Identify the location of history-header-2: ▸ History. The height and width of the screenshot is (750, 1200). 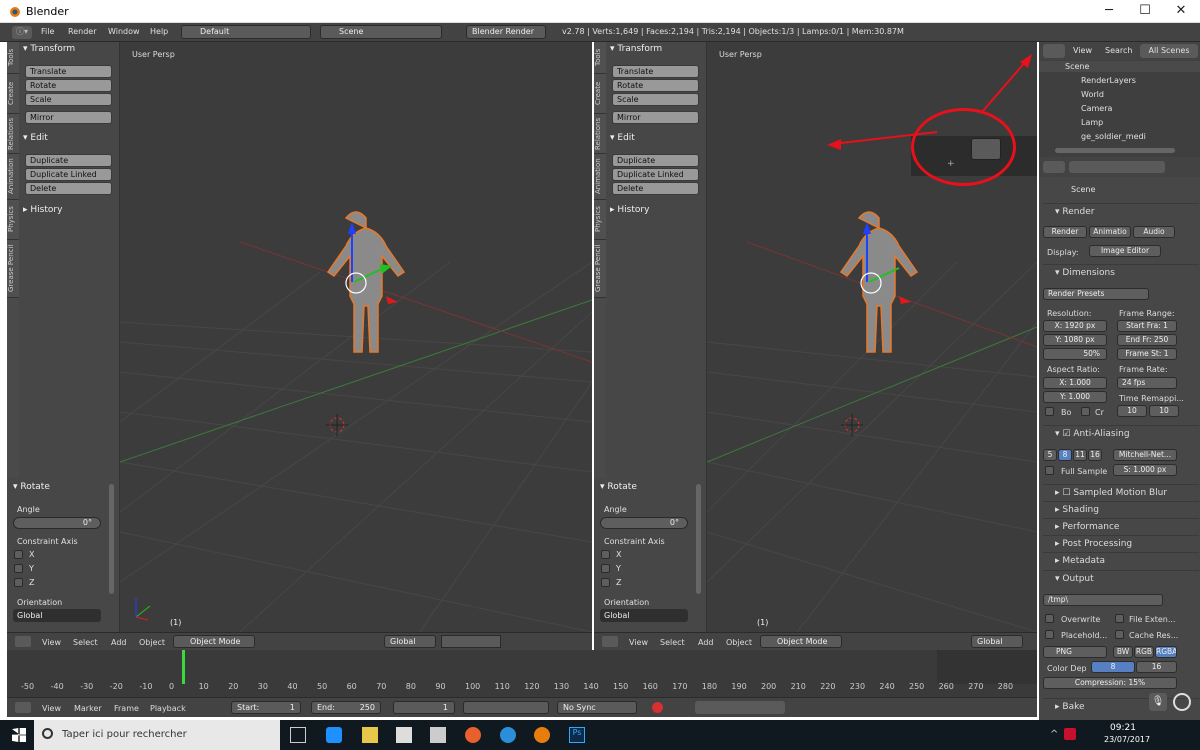
(629, 210).